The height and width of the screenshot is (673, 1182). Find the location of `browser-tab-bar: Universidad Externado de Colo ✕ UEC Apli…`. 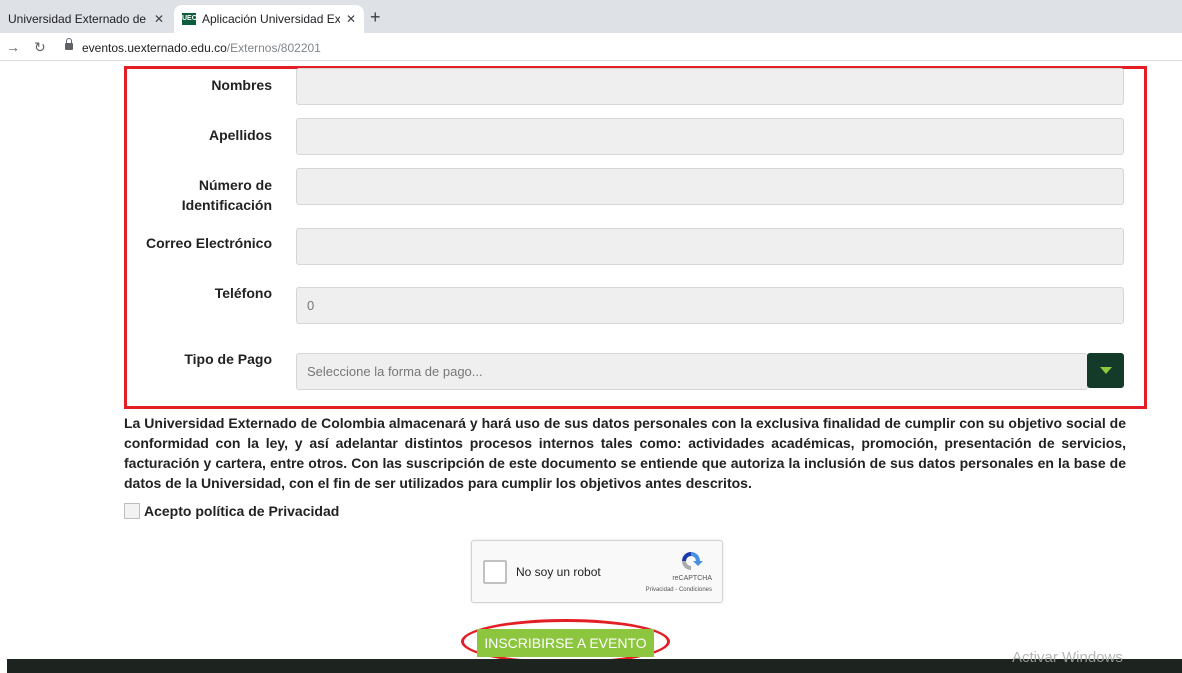

browser-tab-bar: Universidad Externado de Colo ✕ UEC Apli… is located at coordinates (591, 16).